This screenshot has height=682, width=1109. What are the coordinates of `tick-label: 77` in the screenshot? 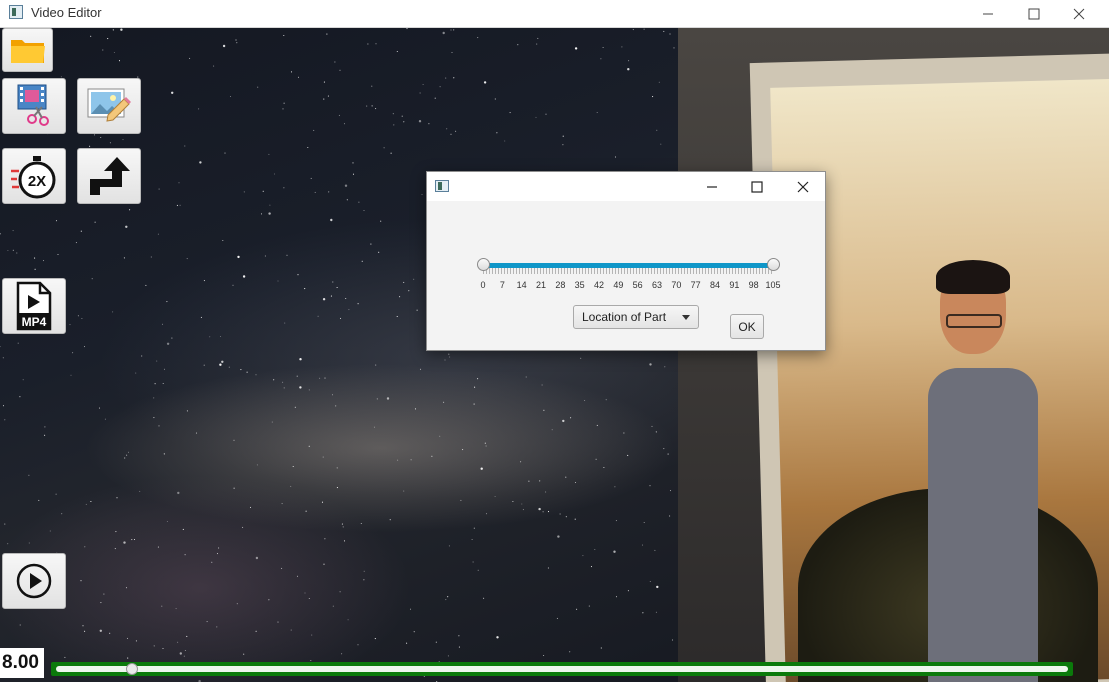 It's located at (695, 285).